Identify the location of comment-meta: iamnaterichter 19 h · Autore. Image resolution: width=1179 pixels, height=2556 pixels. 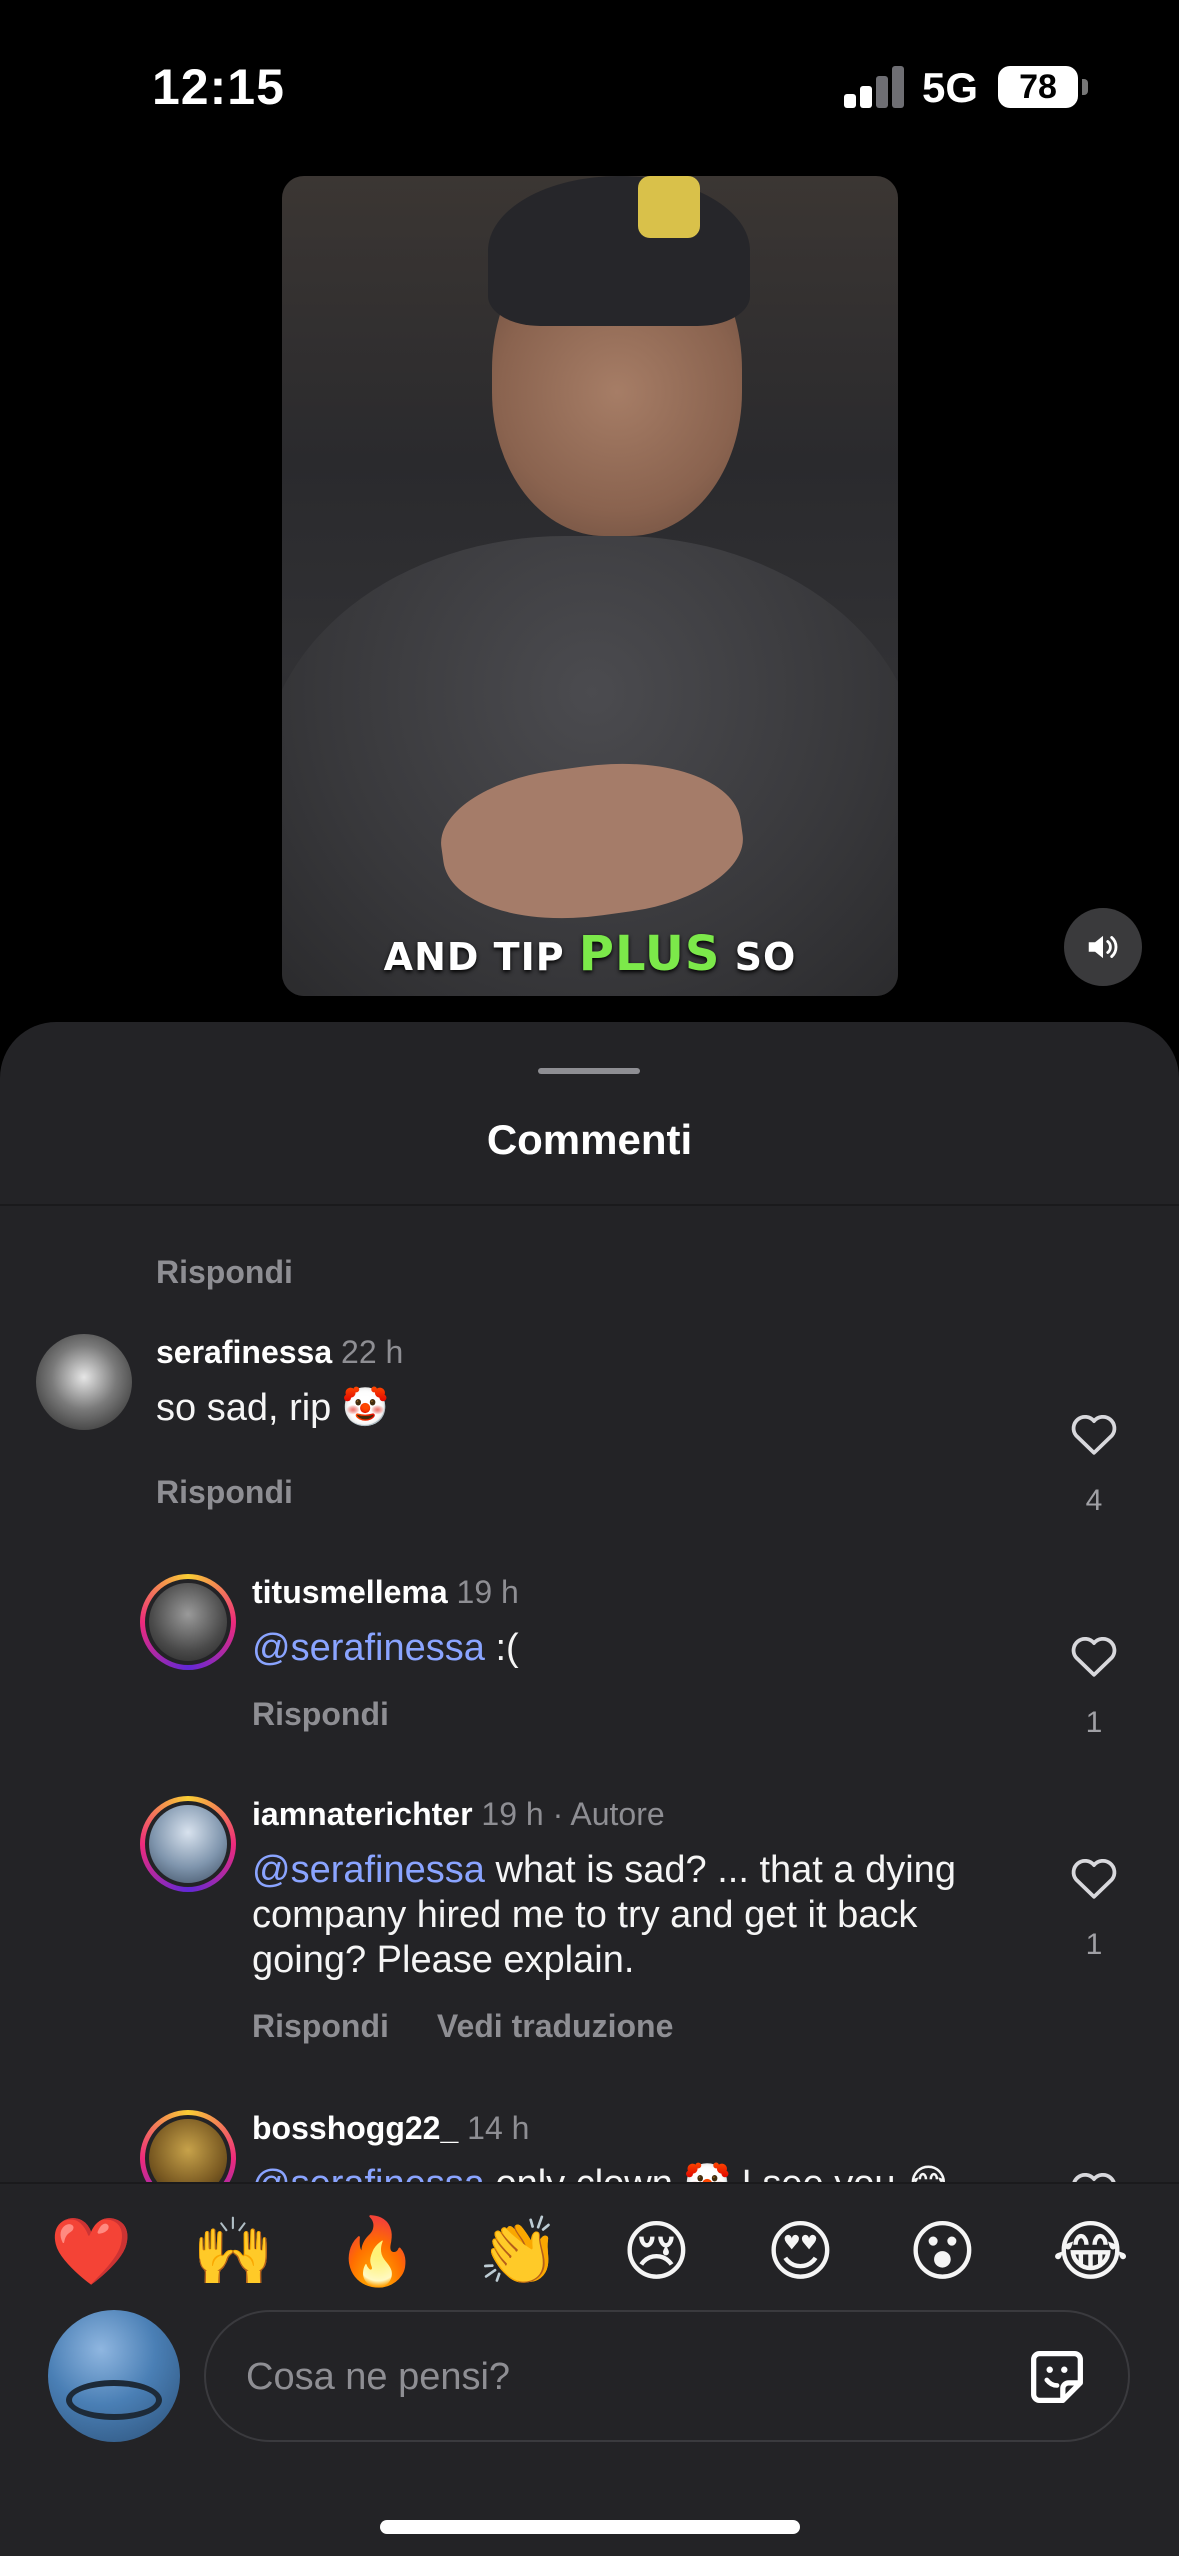
(458, 1814).